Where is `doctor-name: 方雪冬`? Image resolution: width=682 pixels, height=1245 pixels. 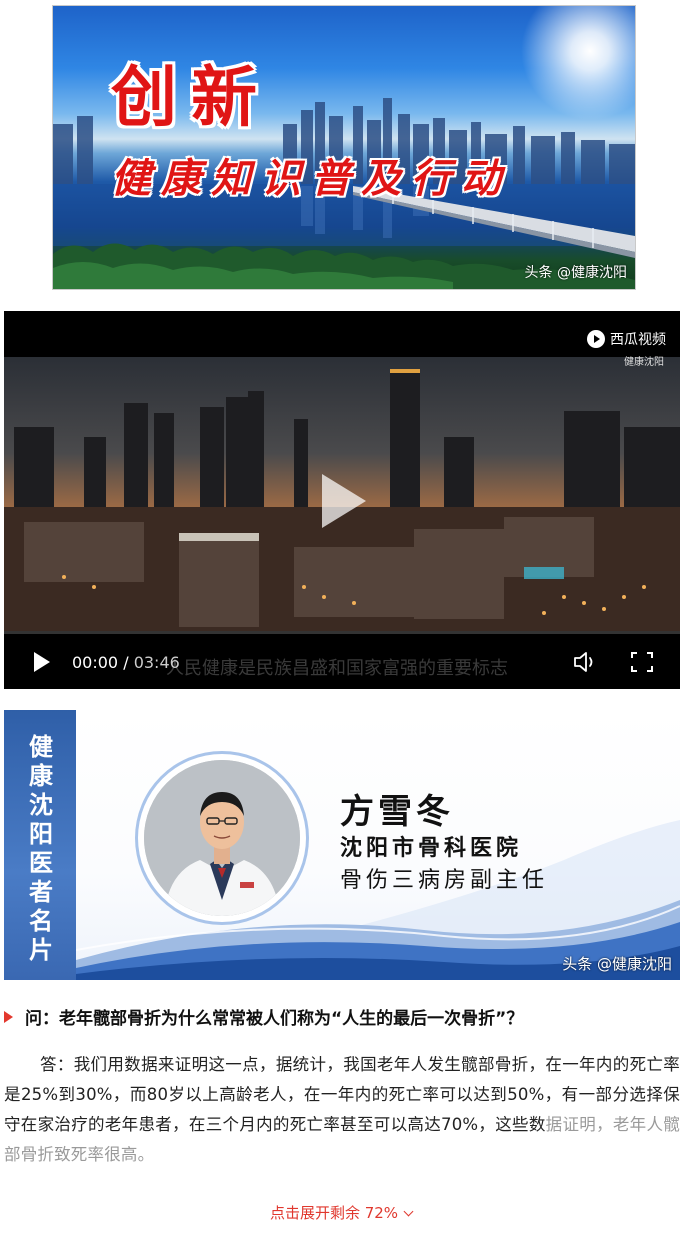 doctor-name: 方雪冬 is located at coordinates (397, 812).